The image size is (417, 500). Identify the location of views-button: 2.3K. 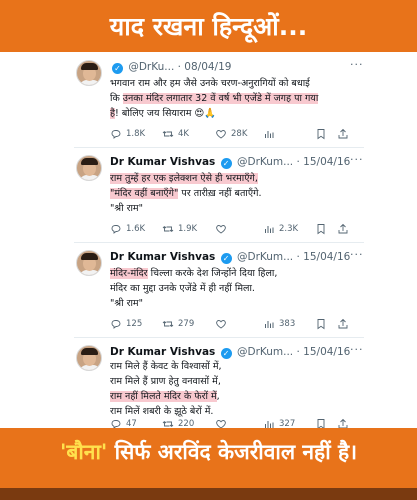
(289, 229).